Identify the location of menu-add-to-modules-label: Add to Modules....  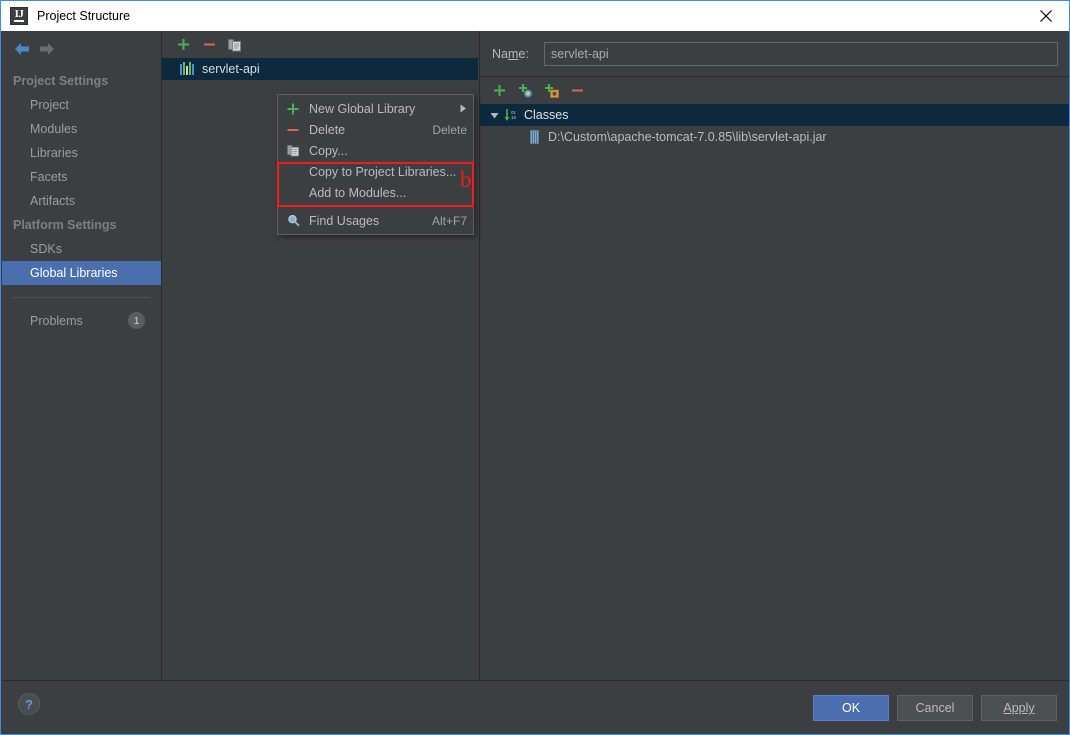
(358, 192).